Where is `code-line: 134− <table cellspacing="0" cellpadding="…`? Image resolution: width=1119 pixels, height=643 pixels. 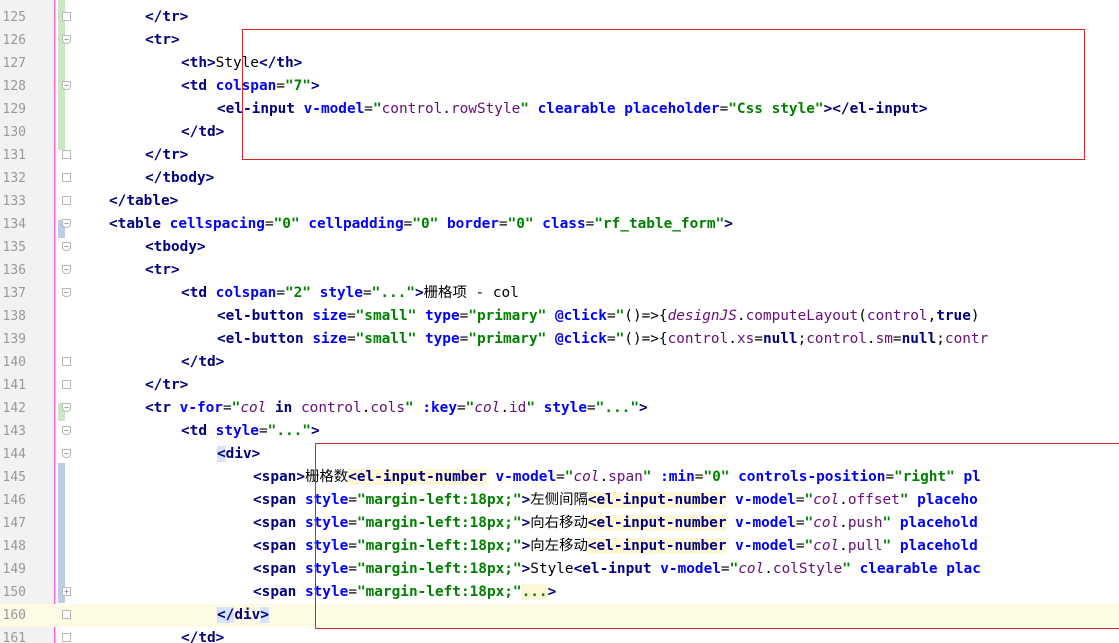 code-line: 134− <table cellspacing="0" cellpadding="… is located at coordinates (559, 224).